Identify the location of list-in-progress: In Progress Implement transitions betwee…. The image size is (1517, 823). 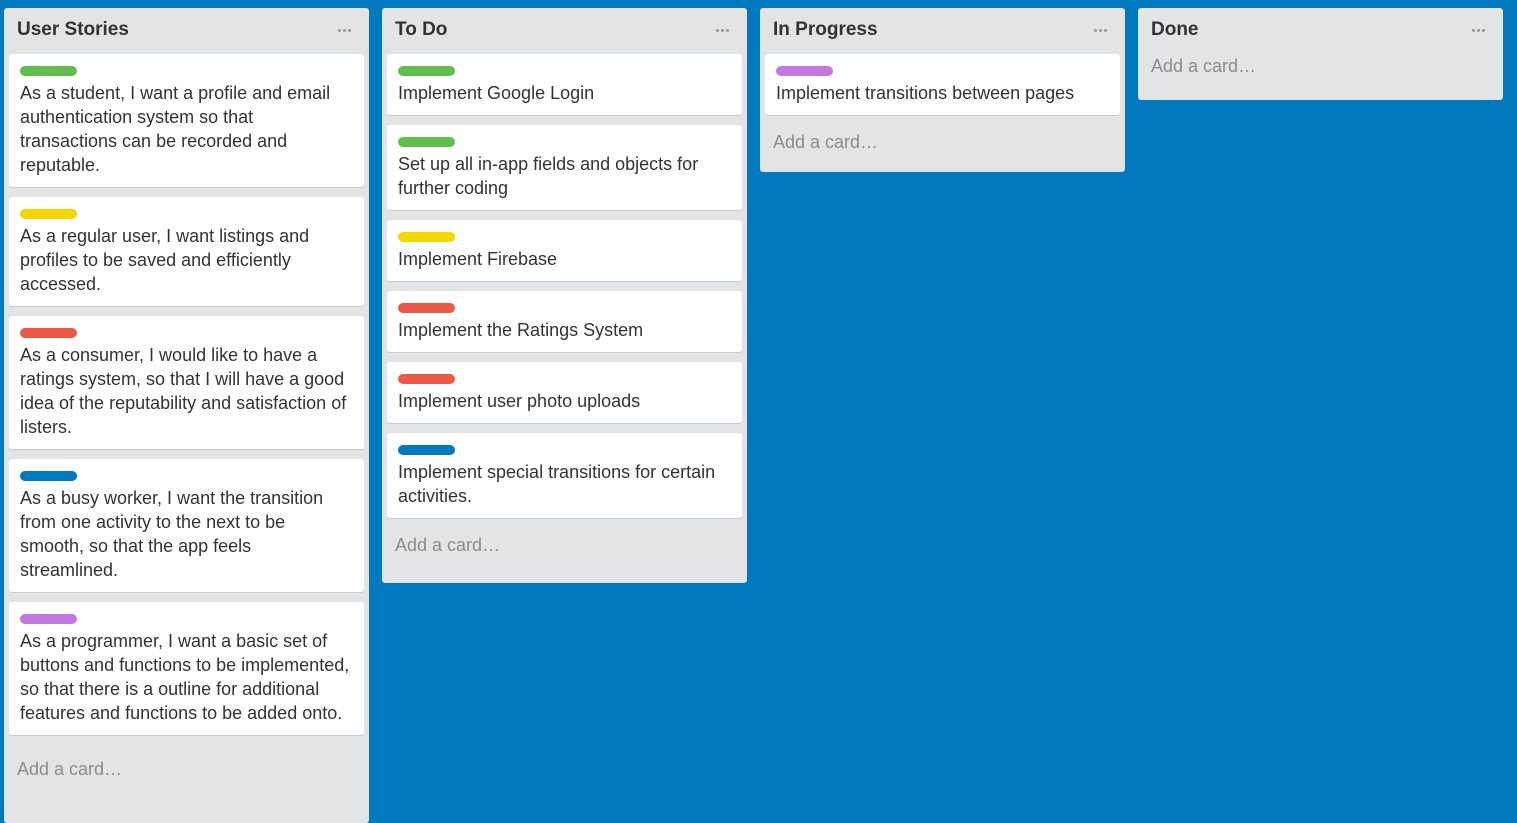
(942, 90).